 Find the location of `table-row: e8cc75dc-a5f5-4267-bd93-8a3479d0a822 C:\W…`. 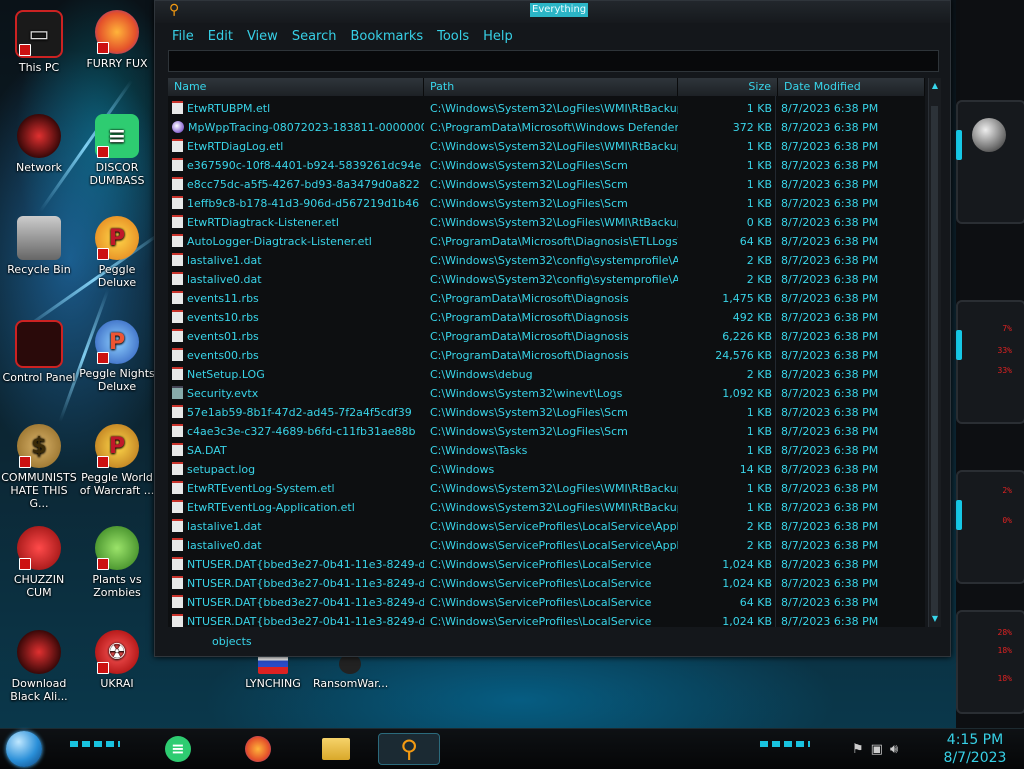

table-row: e8cc75dc-a5f5-4267-bd93-8a3479d0a822 C:\W… is located at coordinates (546, 184).